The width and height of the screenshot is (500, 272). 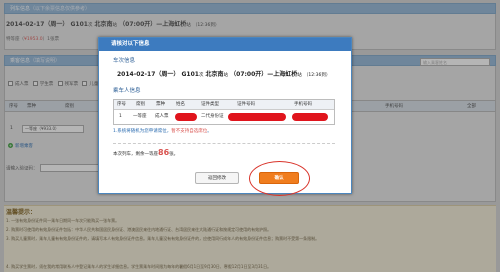 What do you see at coordinates (124, 61) in the screenshot?
I see `train-section-title: 车次信息` at bounding box center [124, 61].